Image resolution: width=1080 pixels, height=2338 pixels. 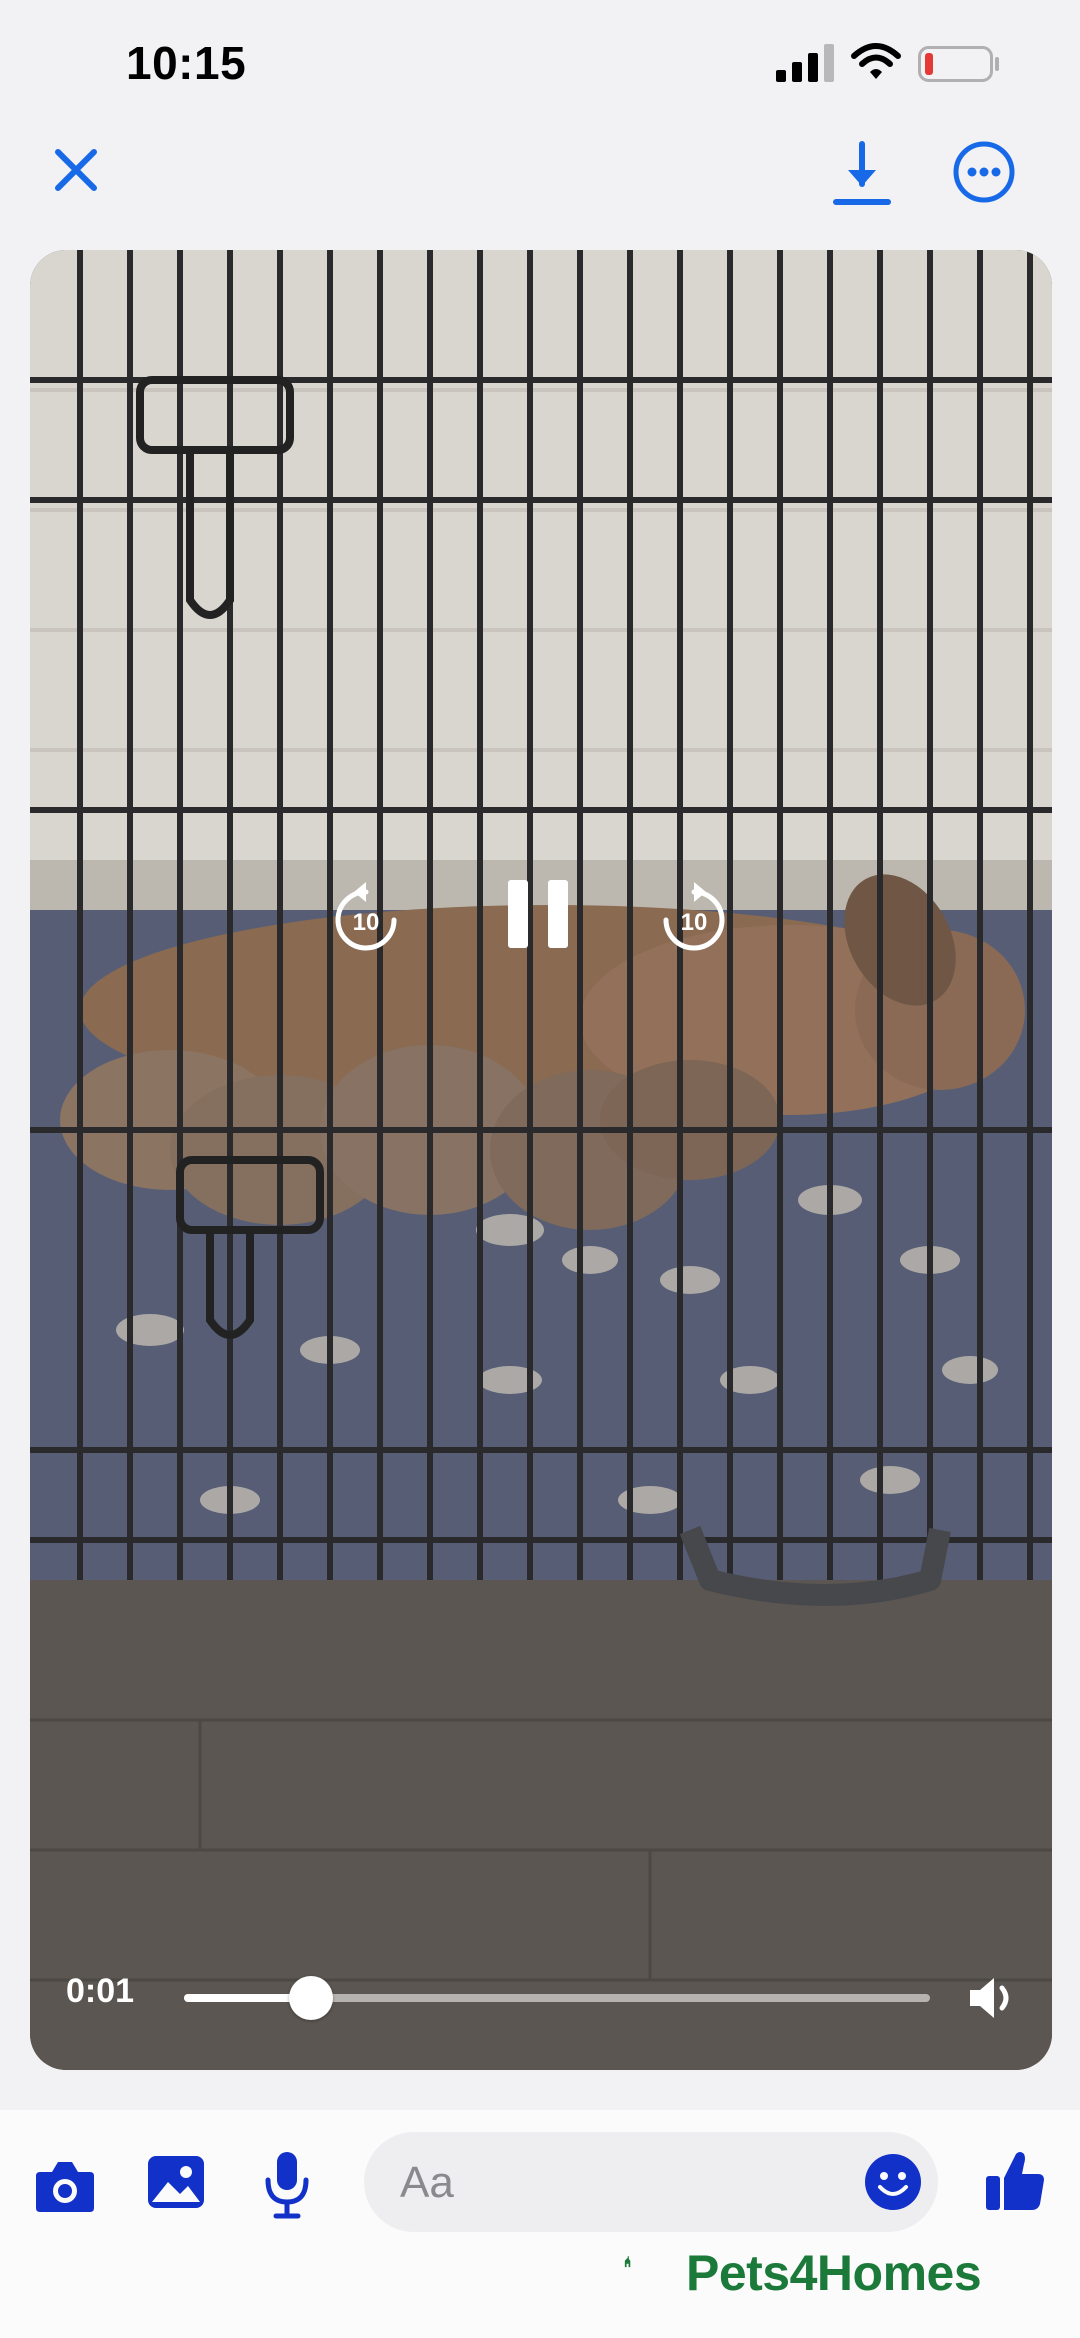 What do you see at coordinates (1015, 2180) in the screenshot?
I see `thumbs-up-icon` at bounding box center [1015, 2180].